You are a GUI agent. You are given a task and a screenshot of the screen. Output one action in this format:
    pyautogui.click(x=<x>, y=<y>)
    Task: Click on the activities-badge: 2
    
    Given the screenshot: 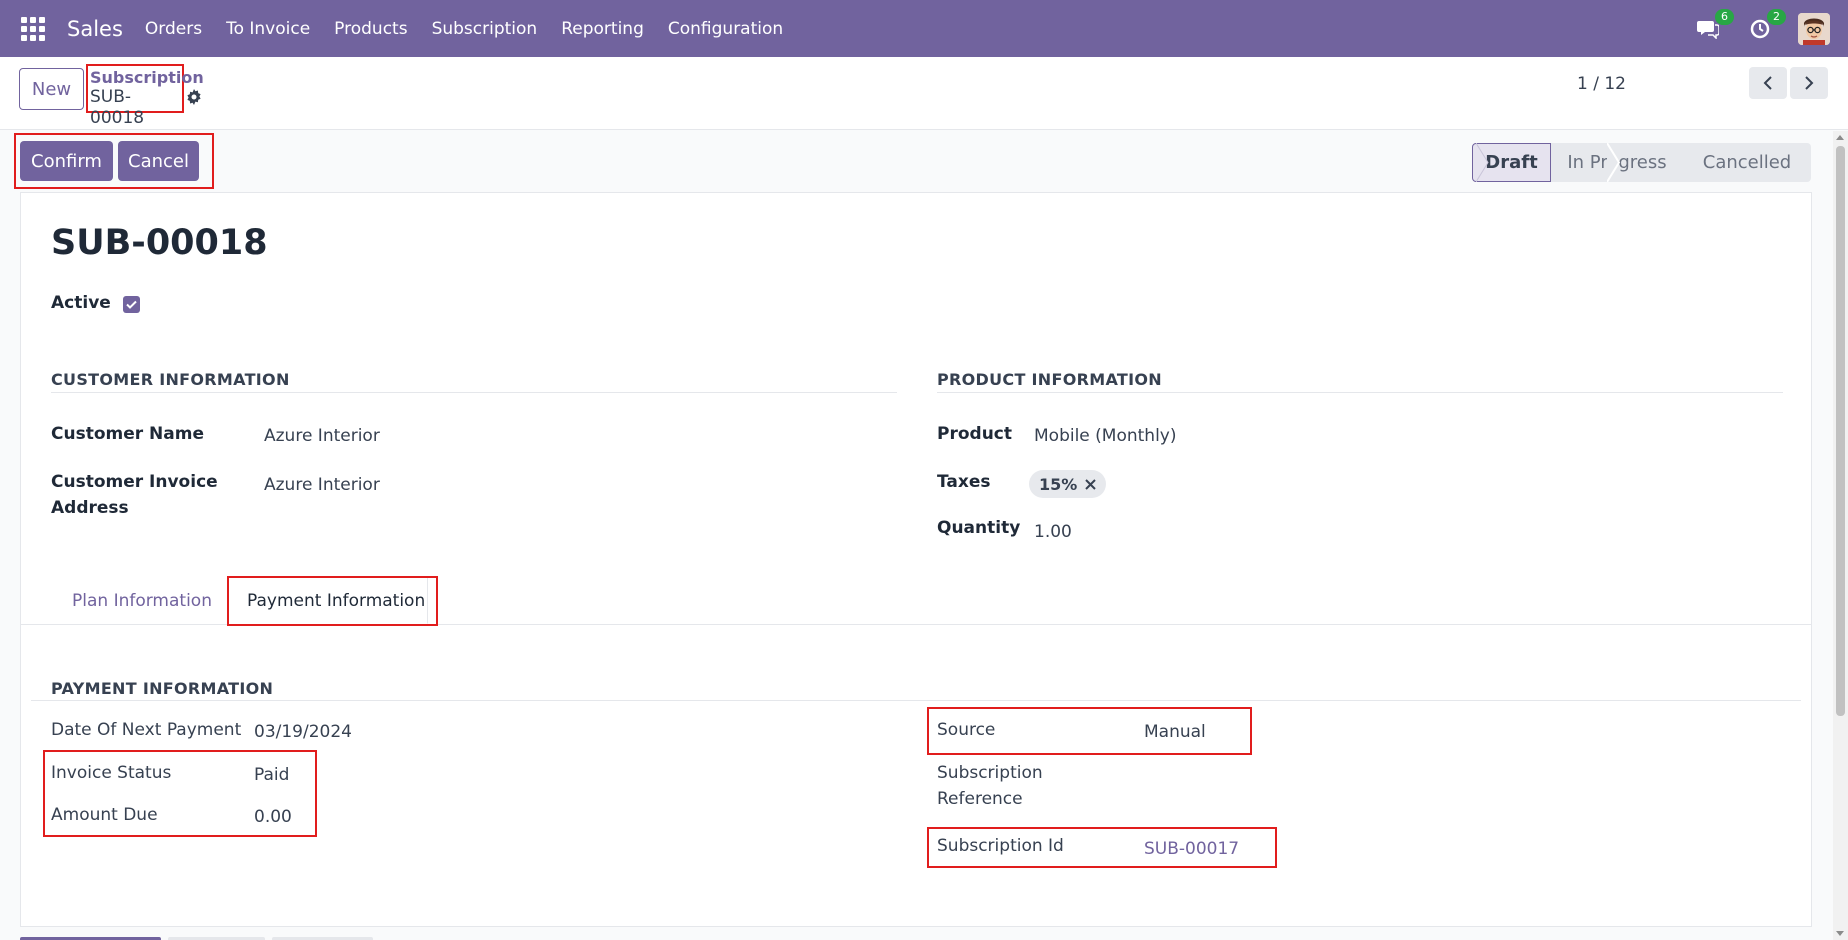 What is the action you would take?
    pyautogui.click(x=1776, y=16)
    